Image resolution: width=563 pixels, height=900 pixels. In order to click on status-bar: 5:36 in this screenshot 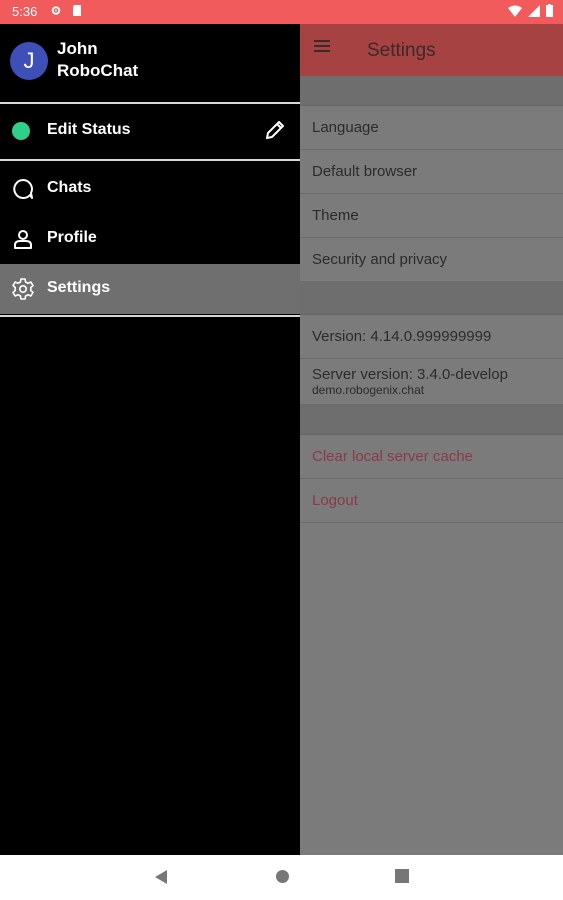, I will do `click(281, 12)`.